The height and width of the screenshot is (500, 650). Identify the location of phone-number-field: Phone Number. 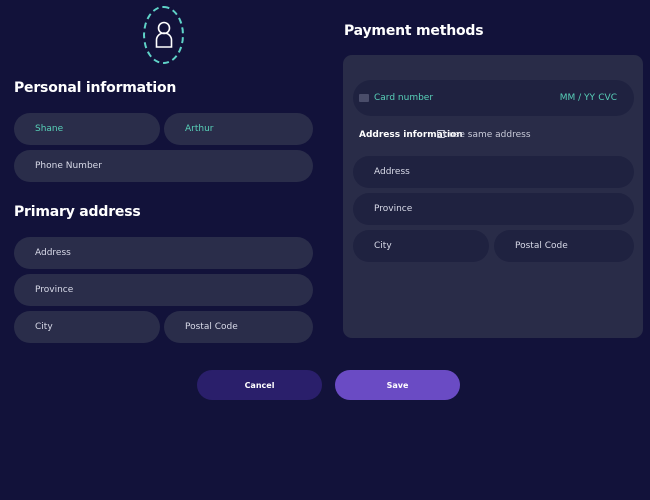
(163, 166).